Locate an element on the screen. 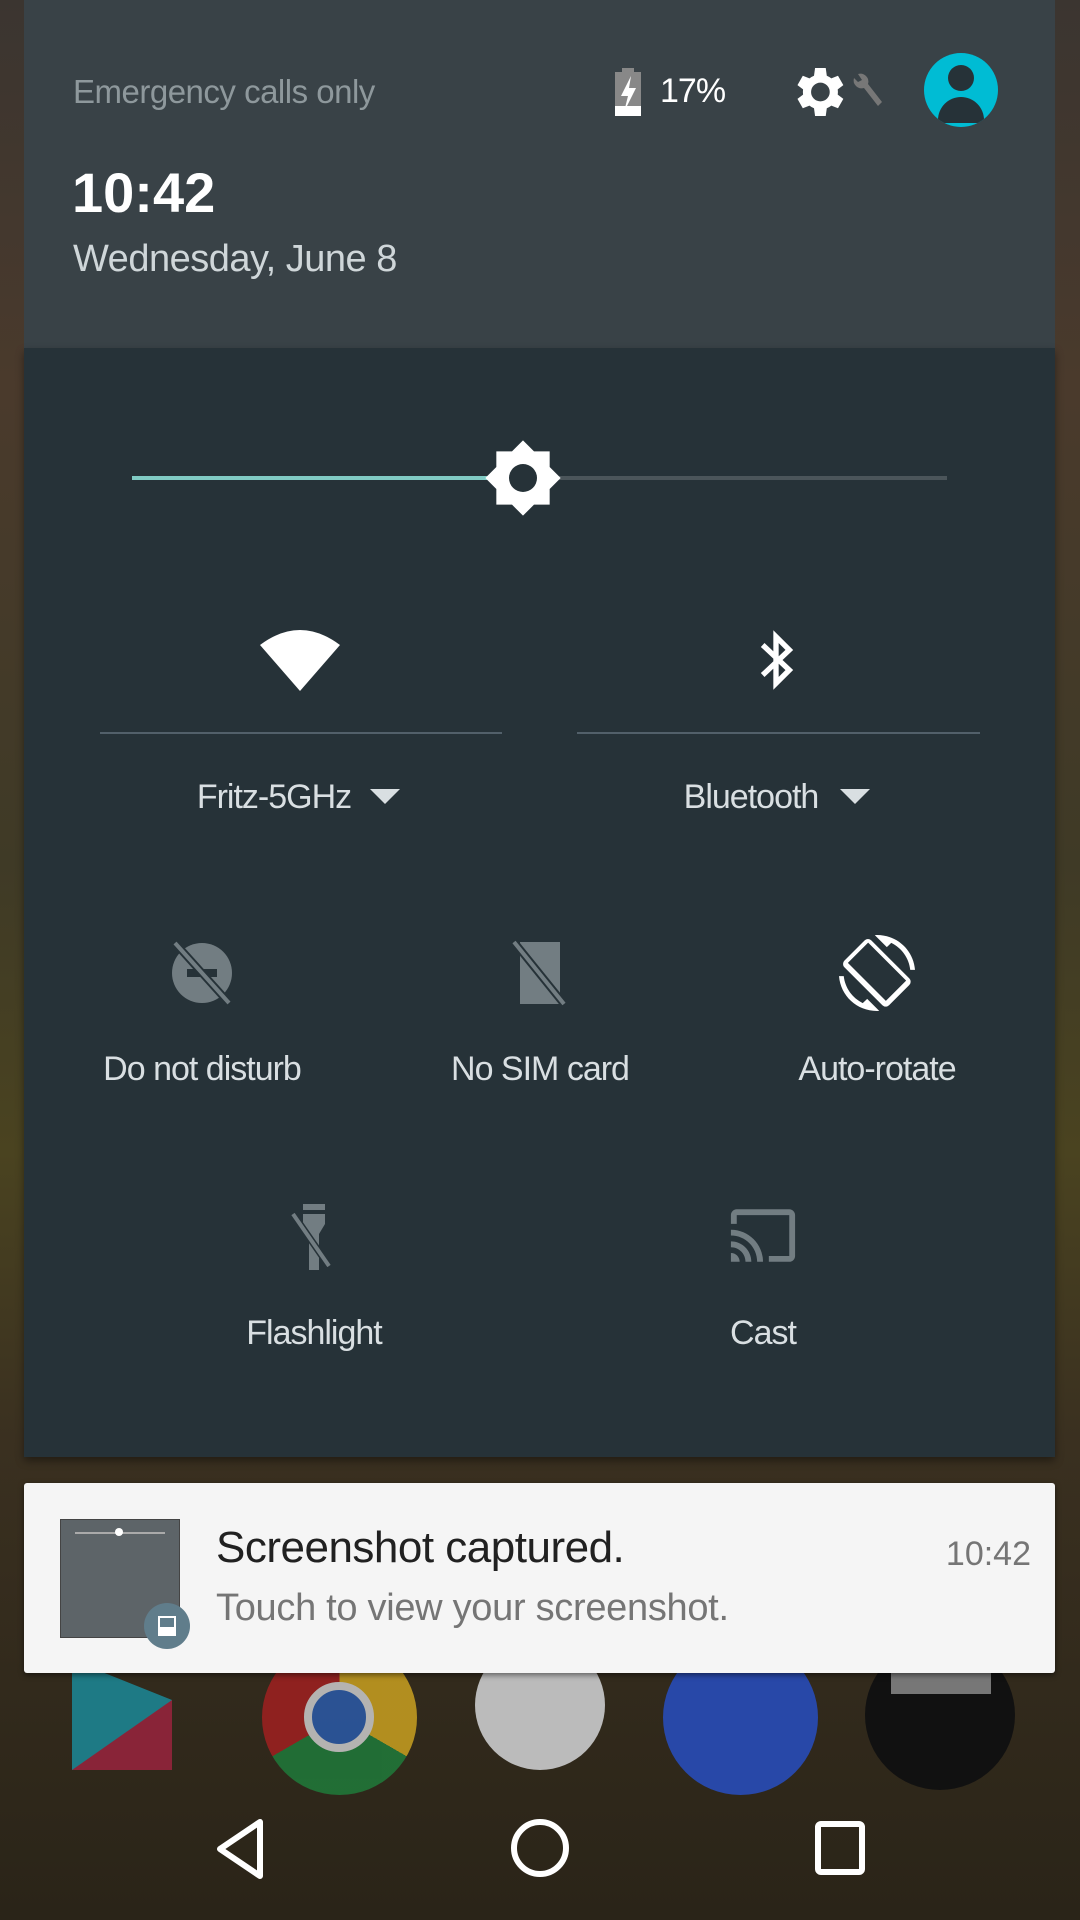 Image resolution: width=1080 pixels, height=1920 pixels. wrench-icon is located at coordinates (867, 89).